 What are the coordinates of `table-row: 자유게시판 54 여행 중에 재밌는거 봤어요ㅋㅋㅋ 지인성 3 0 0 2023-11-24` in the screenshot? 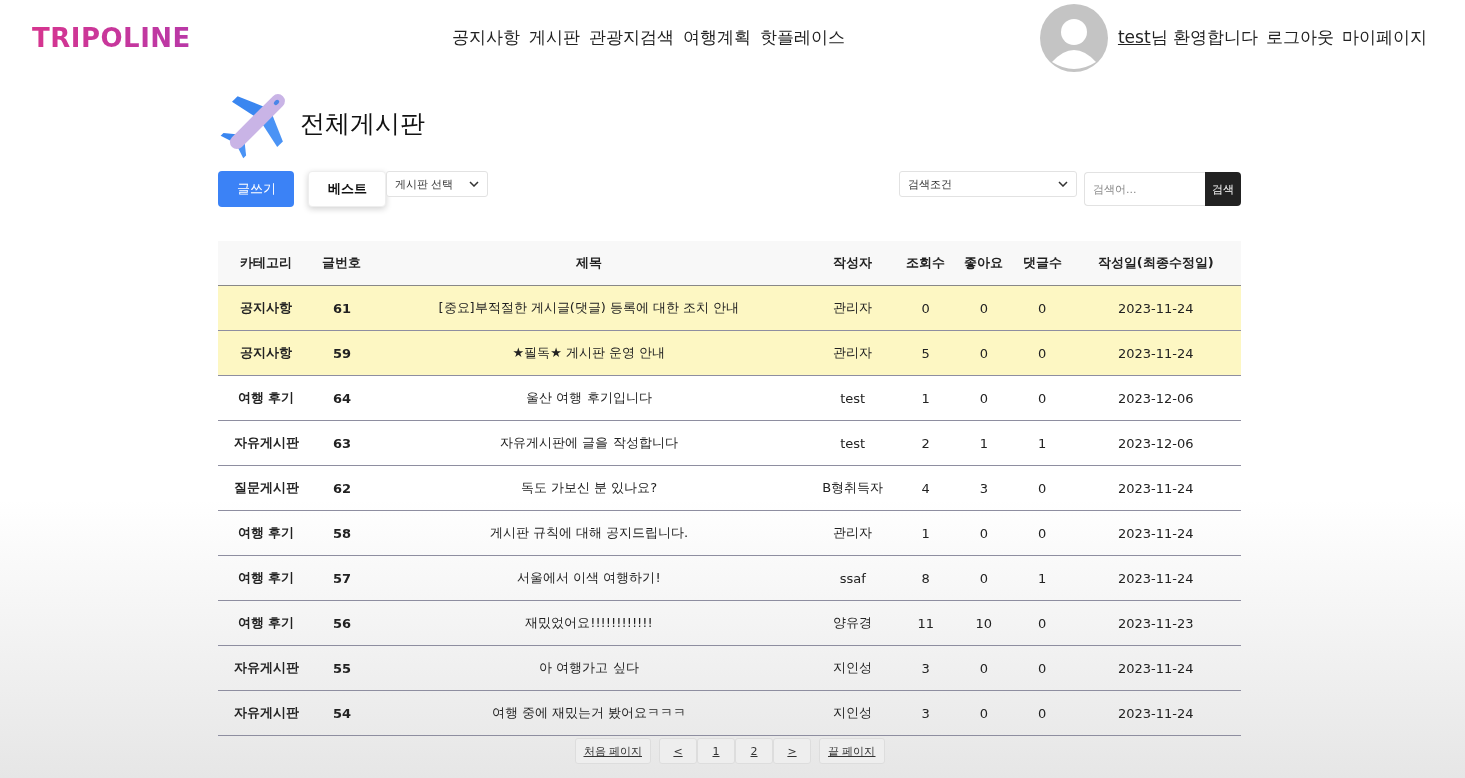 It's located at (729, 713).